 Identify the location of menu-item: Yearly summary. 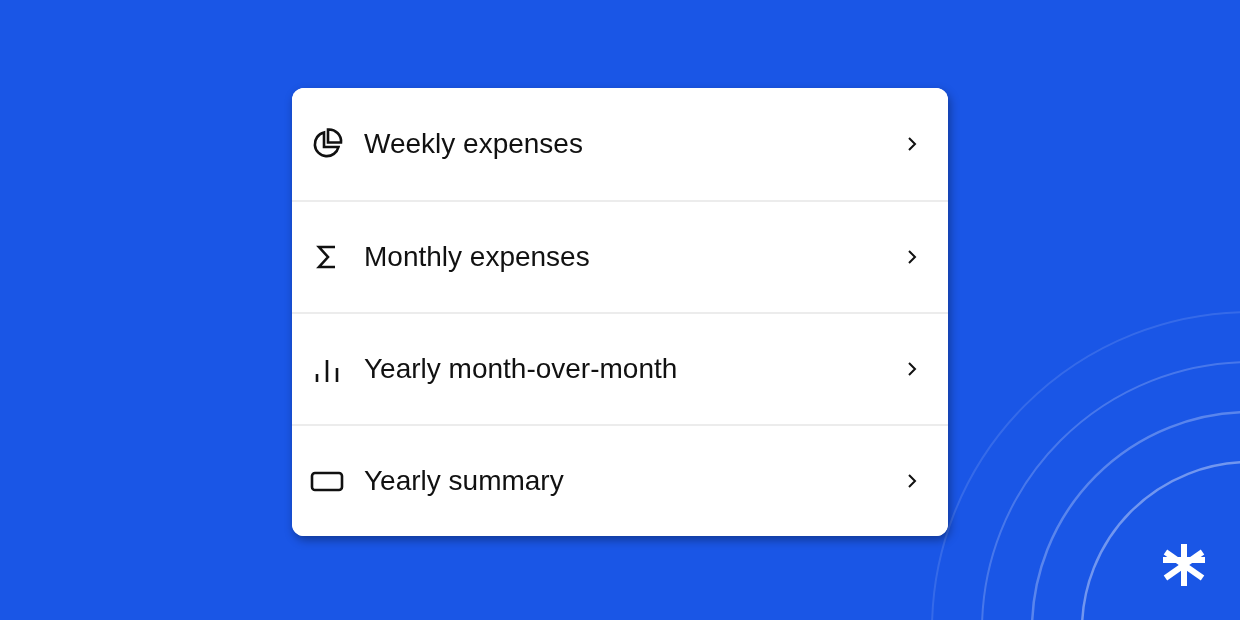
(620, 480).